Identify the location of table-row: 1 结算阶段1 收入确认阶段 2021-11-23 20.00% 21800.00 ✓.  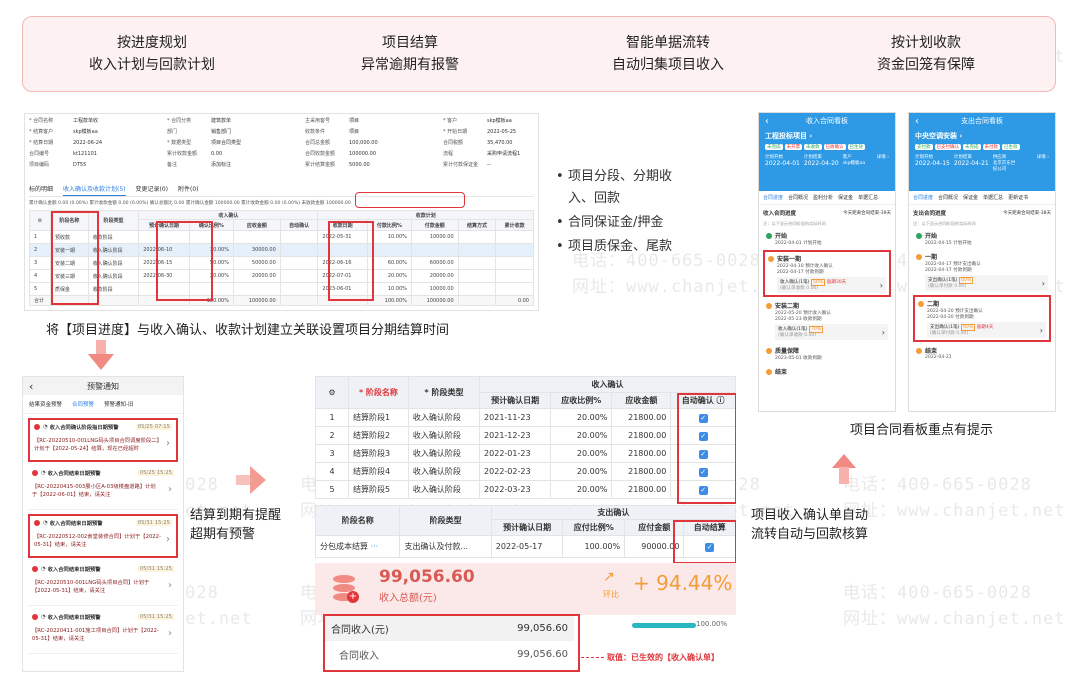
(525, 417).